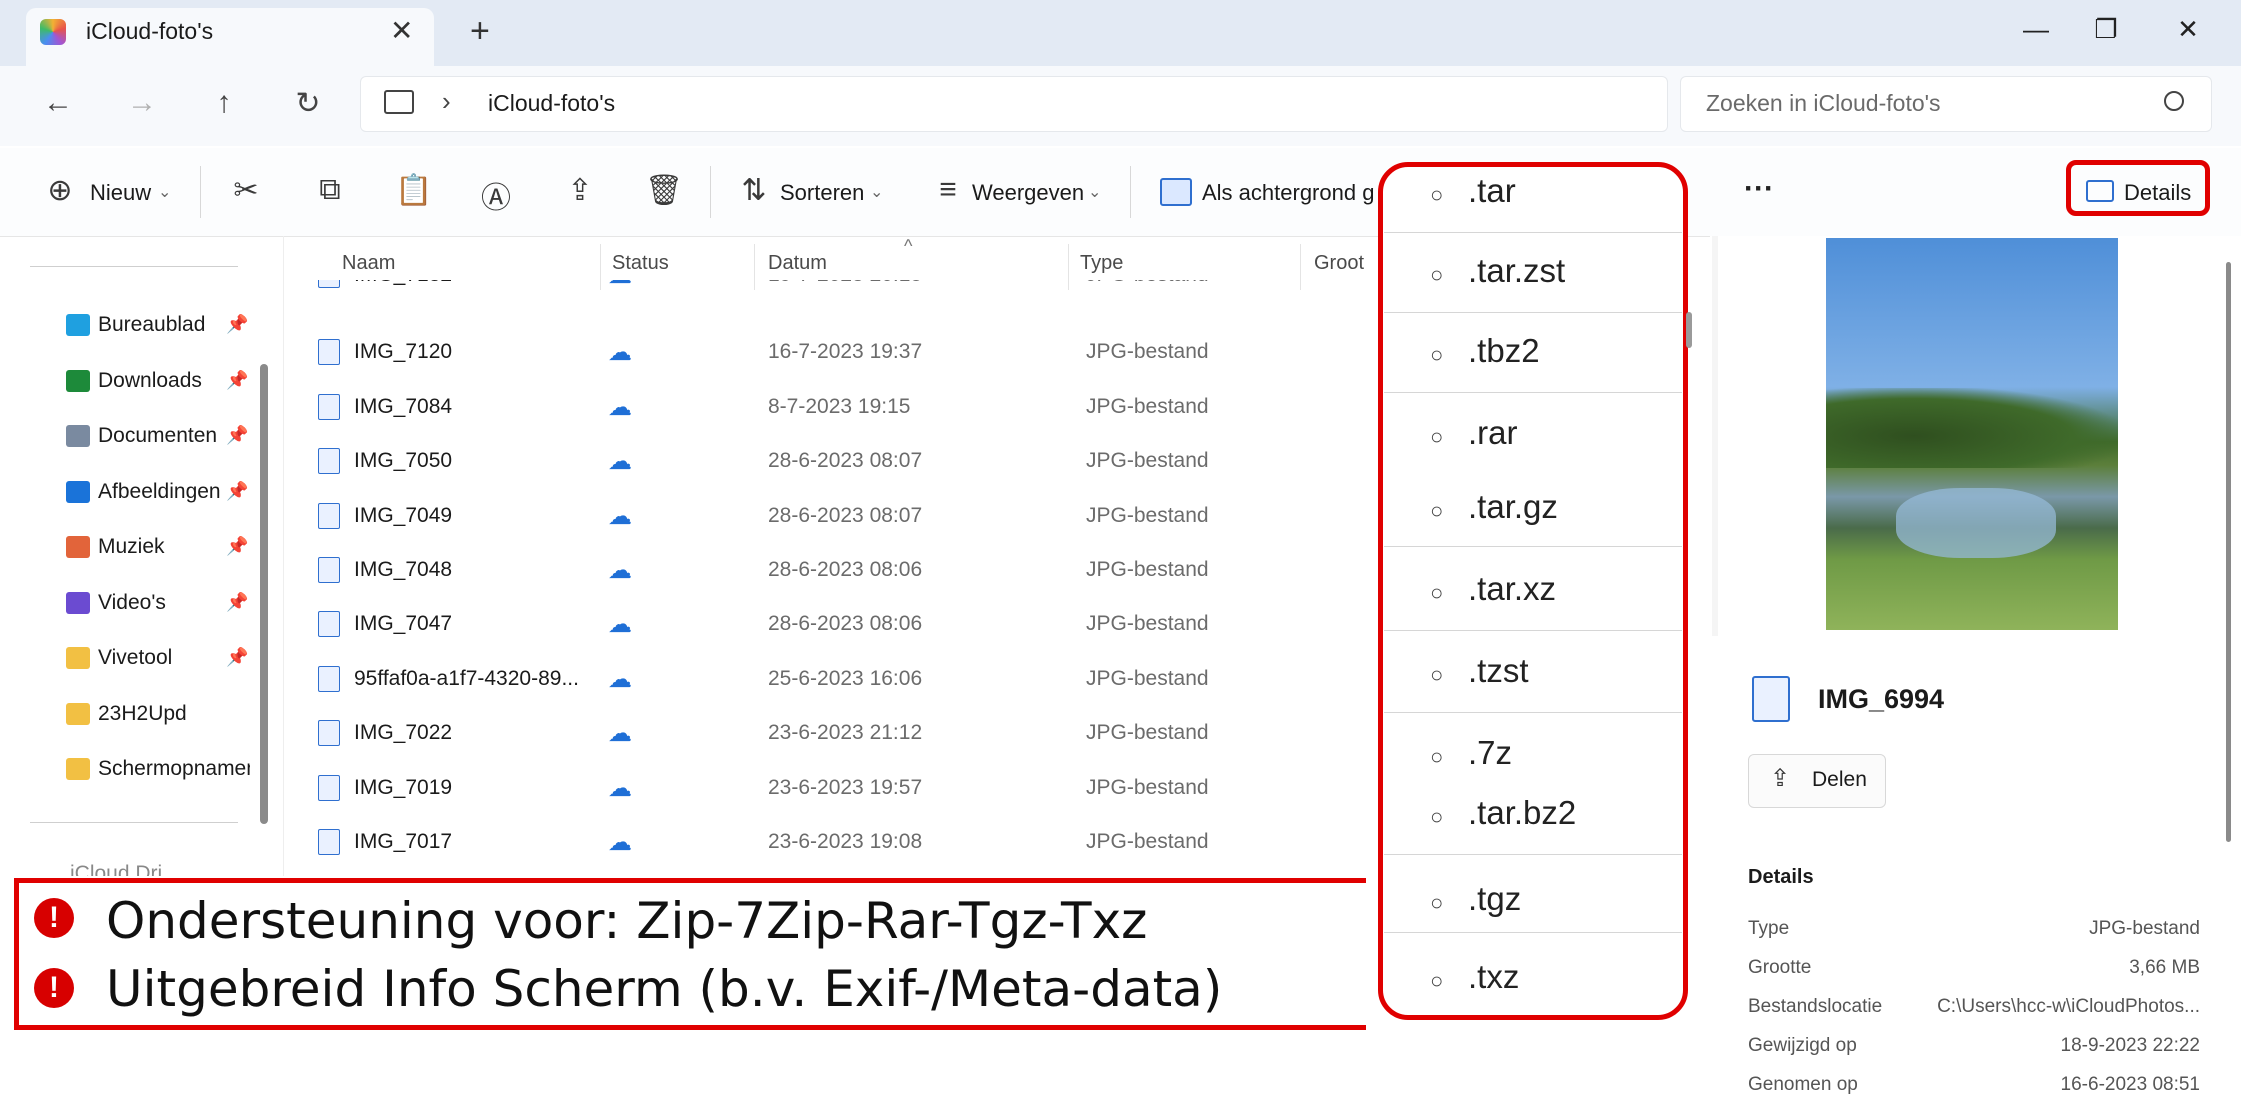 Image resolution: width=2241 pixels, height=1104 pixels. What do you see at coordinates (838, 570) in the screenshot?
I see `file-row: IMG_7048 ☁ 28-6-2023 08:06 JPG-bestand` at bounding box center [838, 570].